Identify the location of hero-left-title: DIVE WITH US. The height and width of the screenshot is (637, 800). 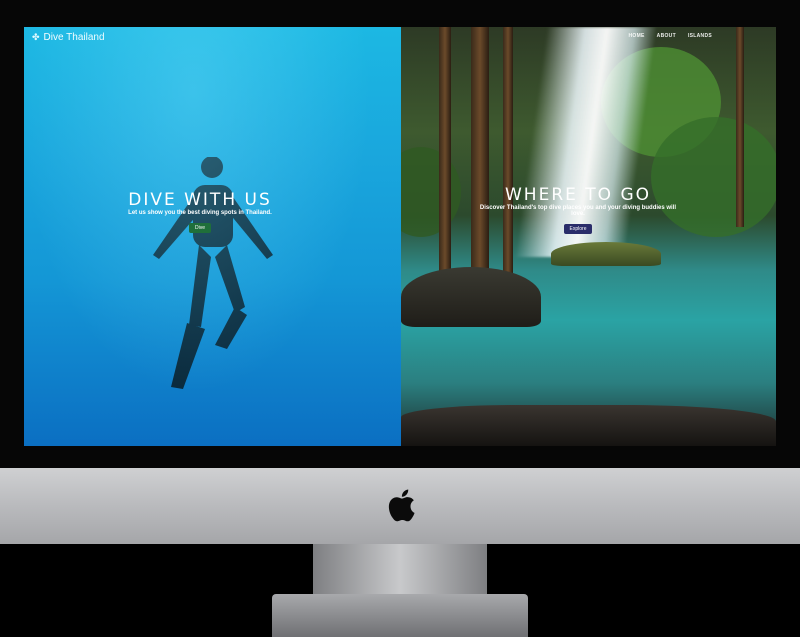
(200, 200).